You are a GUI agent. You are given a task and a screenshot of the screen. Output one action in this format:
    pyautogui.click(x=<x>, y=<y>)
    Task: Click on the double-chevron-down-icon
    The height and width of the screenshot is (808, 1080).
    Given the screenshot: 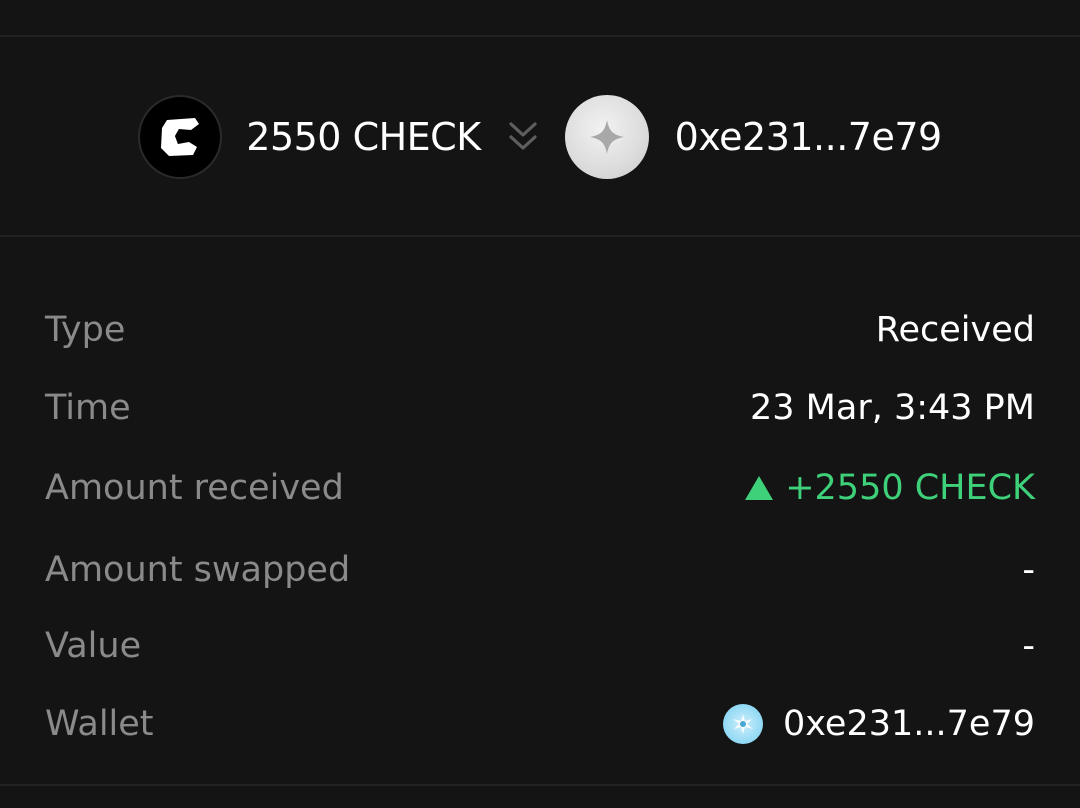 What is the action you would take?
    pyautogui.click(x=523, y=137)
    